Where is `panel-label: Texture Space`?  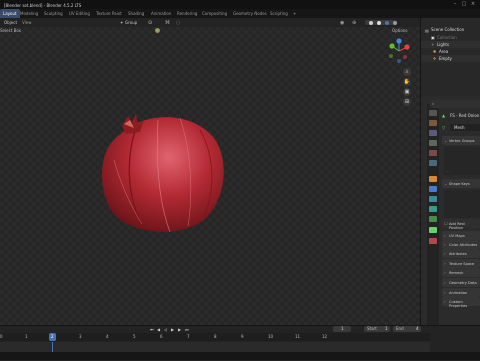
panel-label: Texture Space is located at coordinates (462, 263).